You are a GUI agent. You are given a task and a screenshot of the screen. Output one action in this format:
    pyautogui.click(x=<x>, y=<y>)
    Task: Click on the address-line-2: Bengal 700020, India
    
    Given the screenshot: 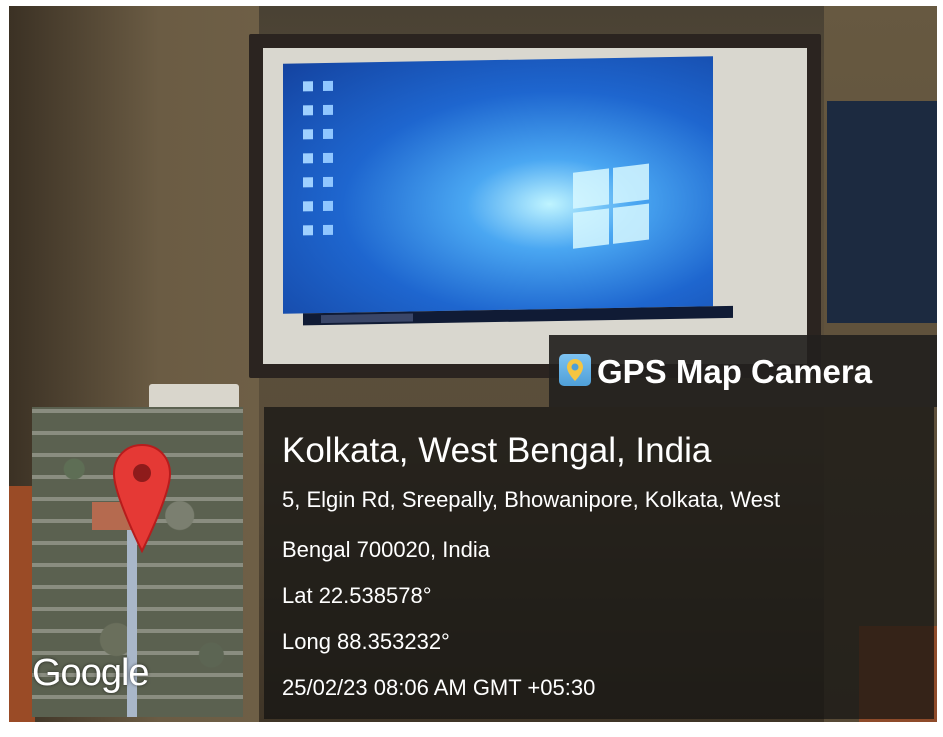 What is the action you would take?
    pyautogui.click(x=386, y=549)
    